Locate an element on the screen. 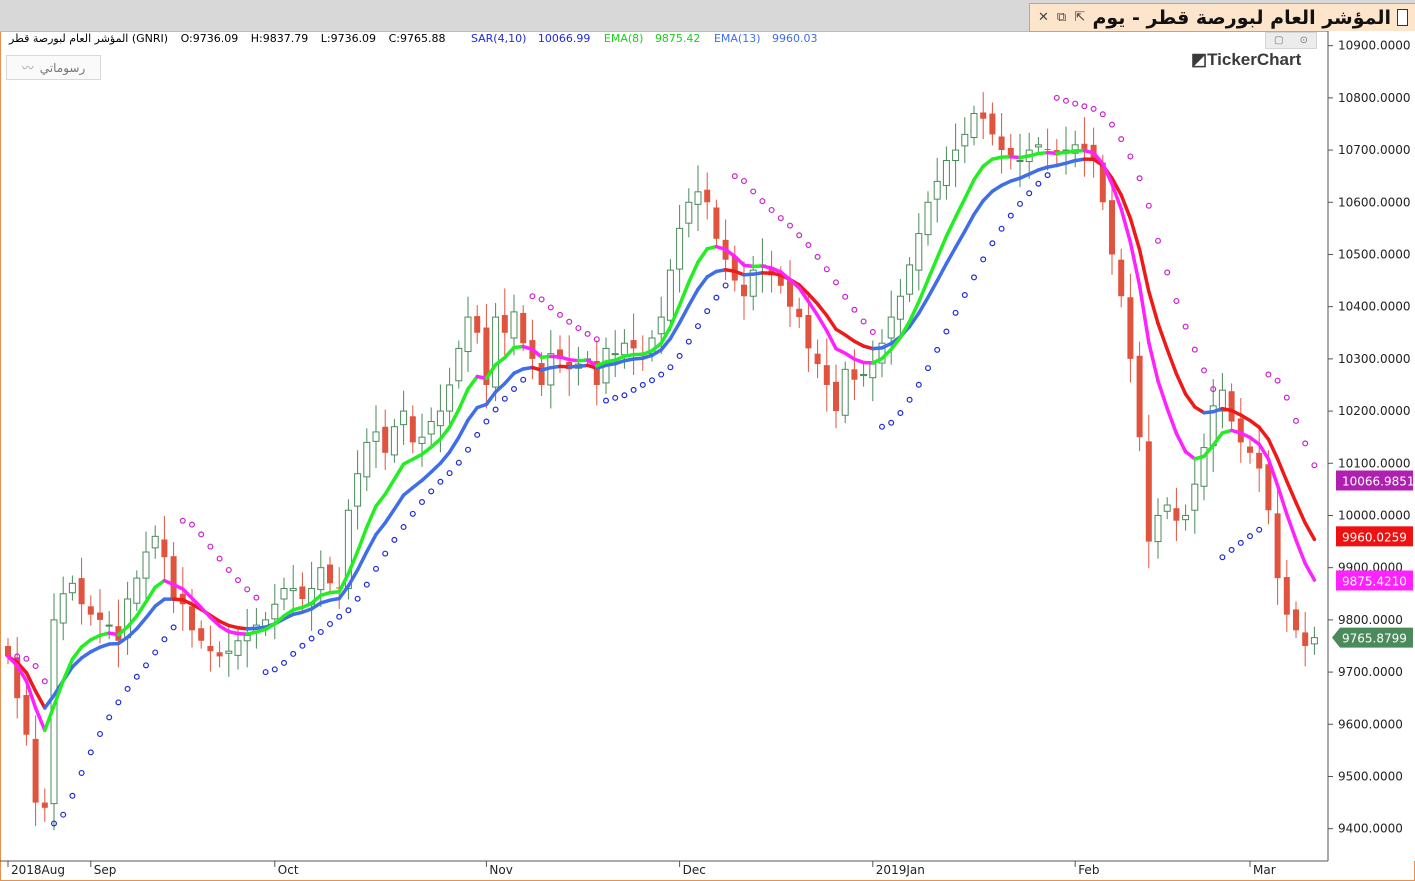 Image resolution: width=1415 pixels, height=881 pixels. sar-value: 10066.99 is located at coordinates (564, 38).